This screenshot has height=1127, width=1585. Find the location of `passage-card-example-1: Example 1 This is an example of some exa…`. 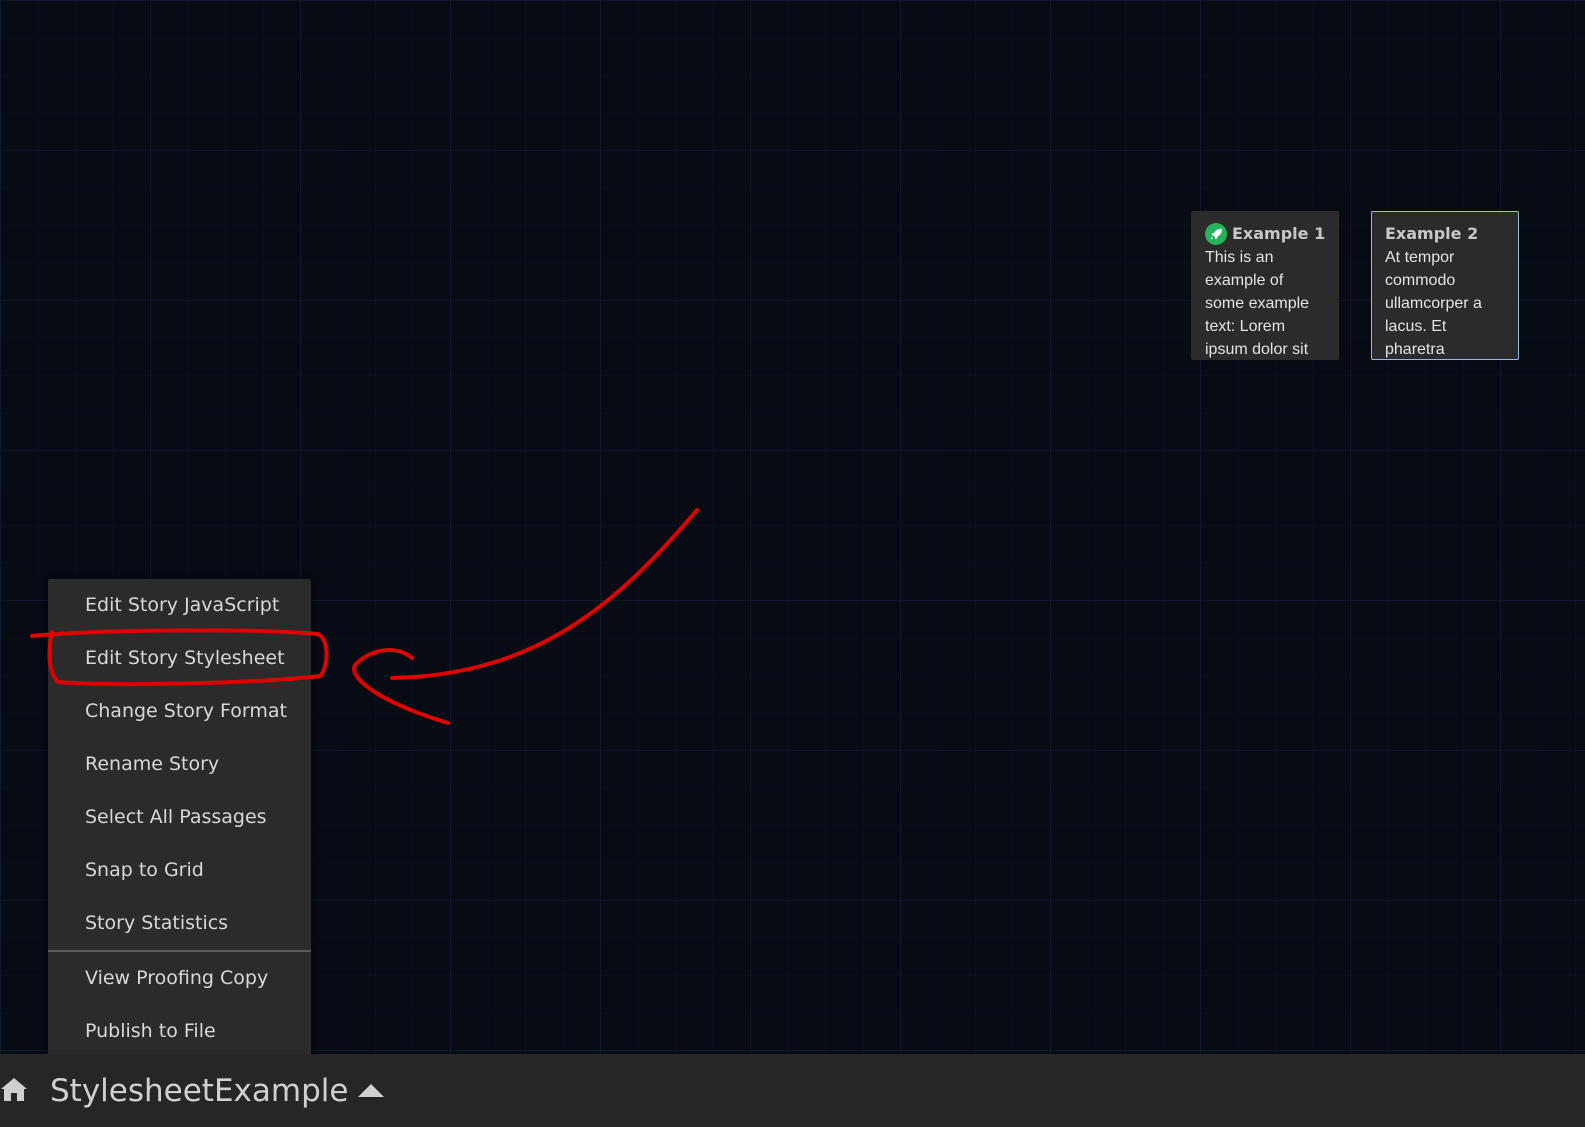

passage-card-example-1: Example 1 This is an example of some exa… is located at coordinates (1265, 285).